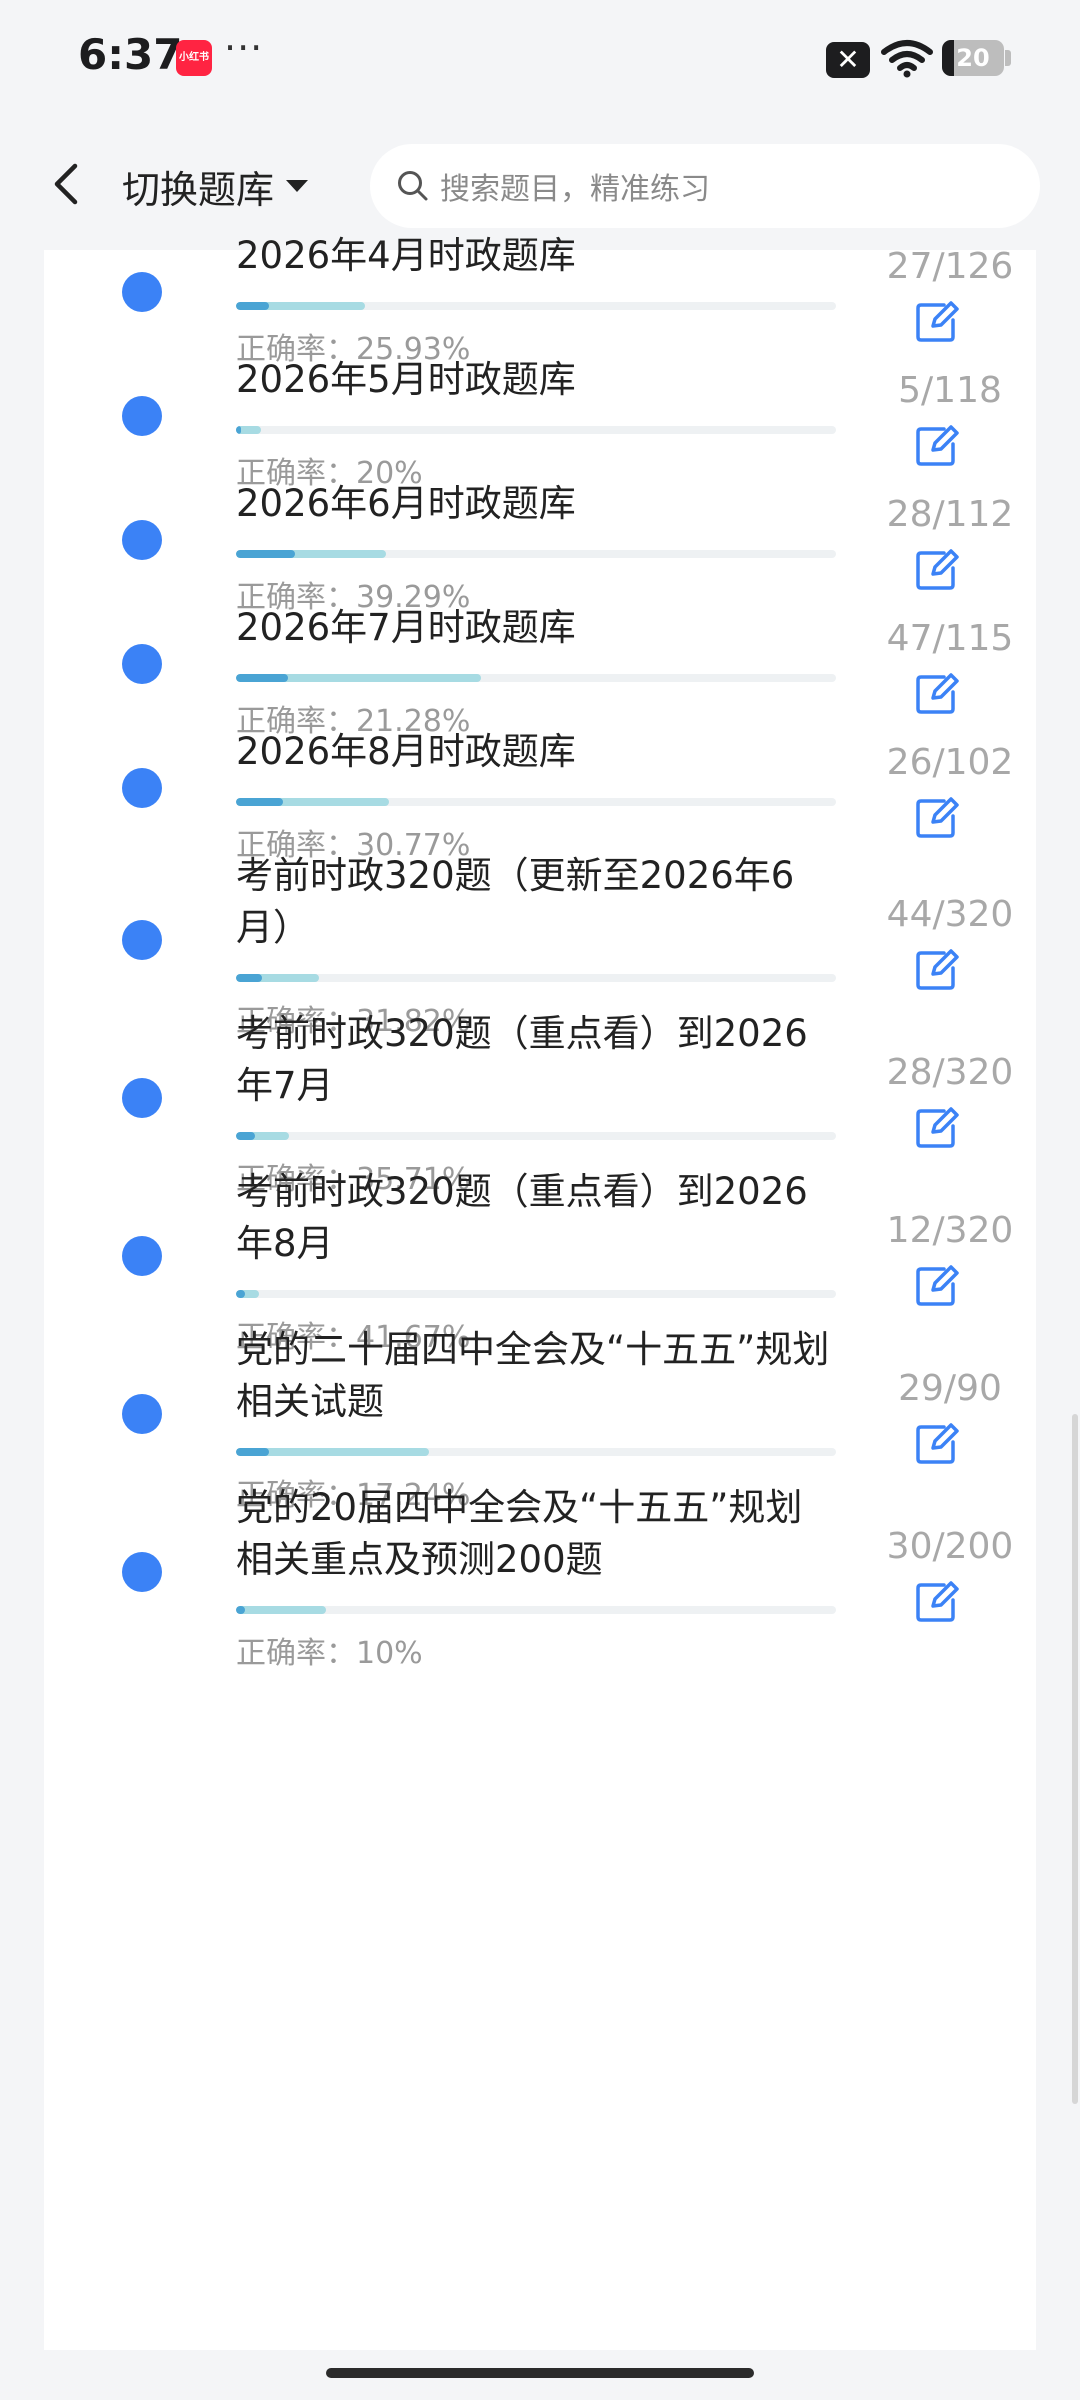  What do you see at coordinates (406, 379) in the screenshot?
I see `item-title: 2026年5月时政题库` at bounding box center [406, 379].